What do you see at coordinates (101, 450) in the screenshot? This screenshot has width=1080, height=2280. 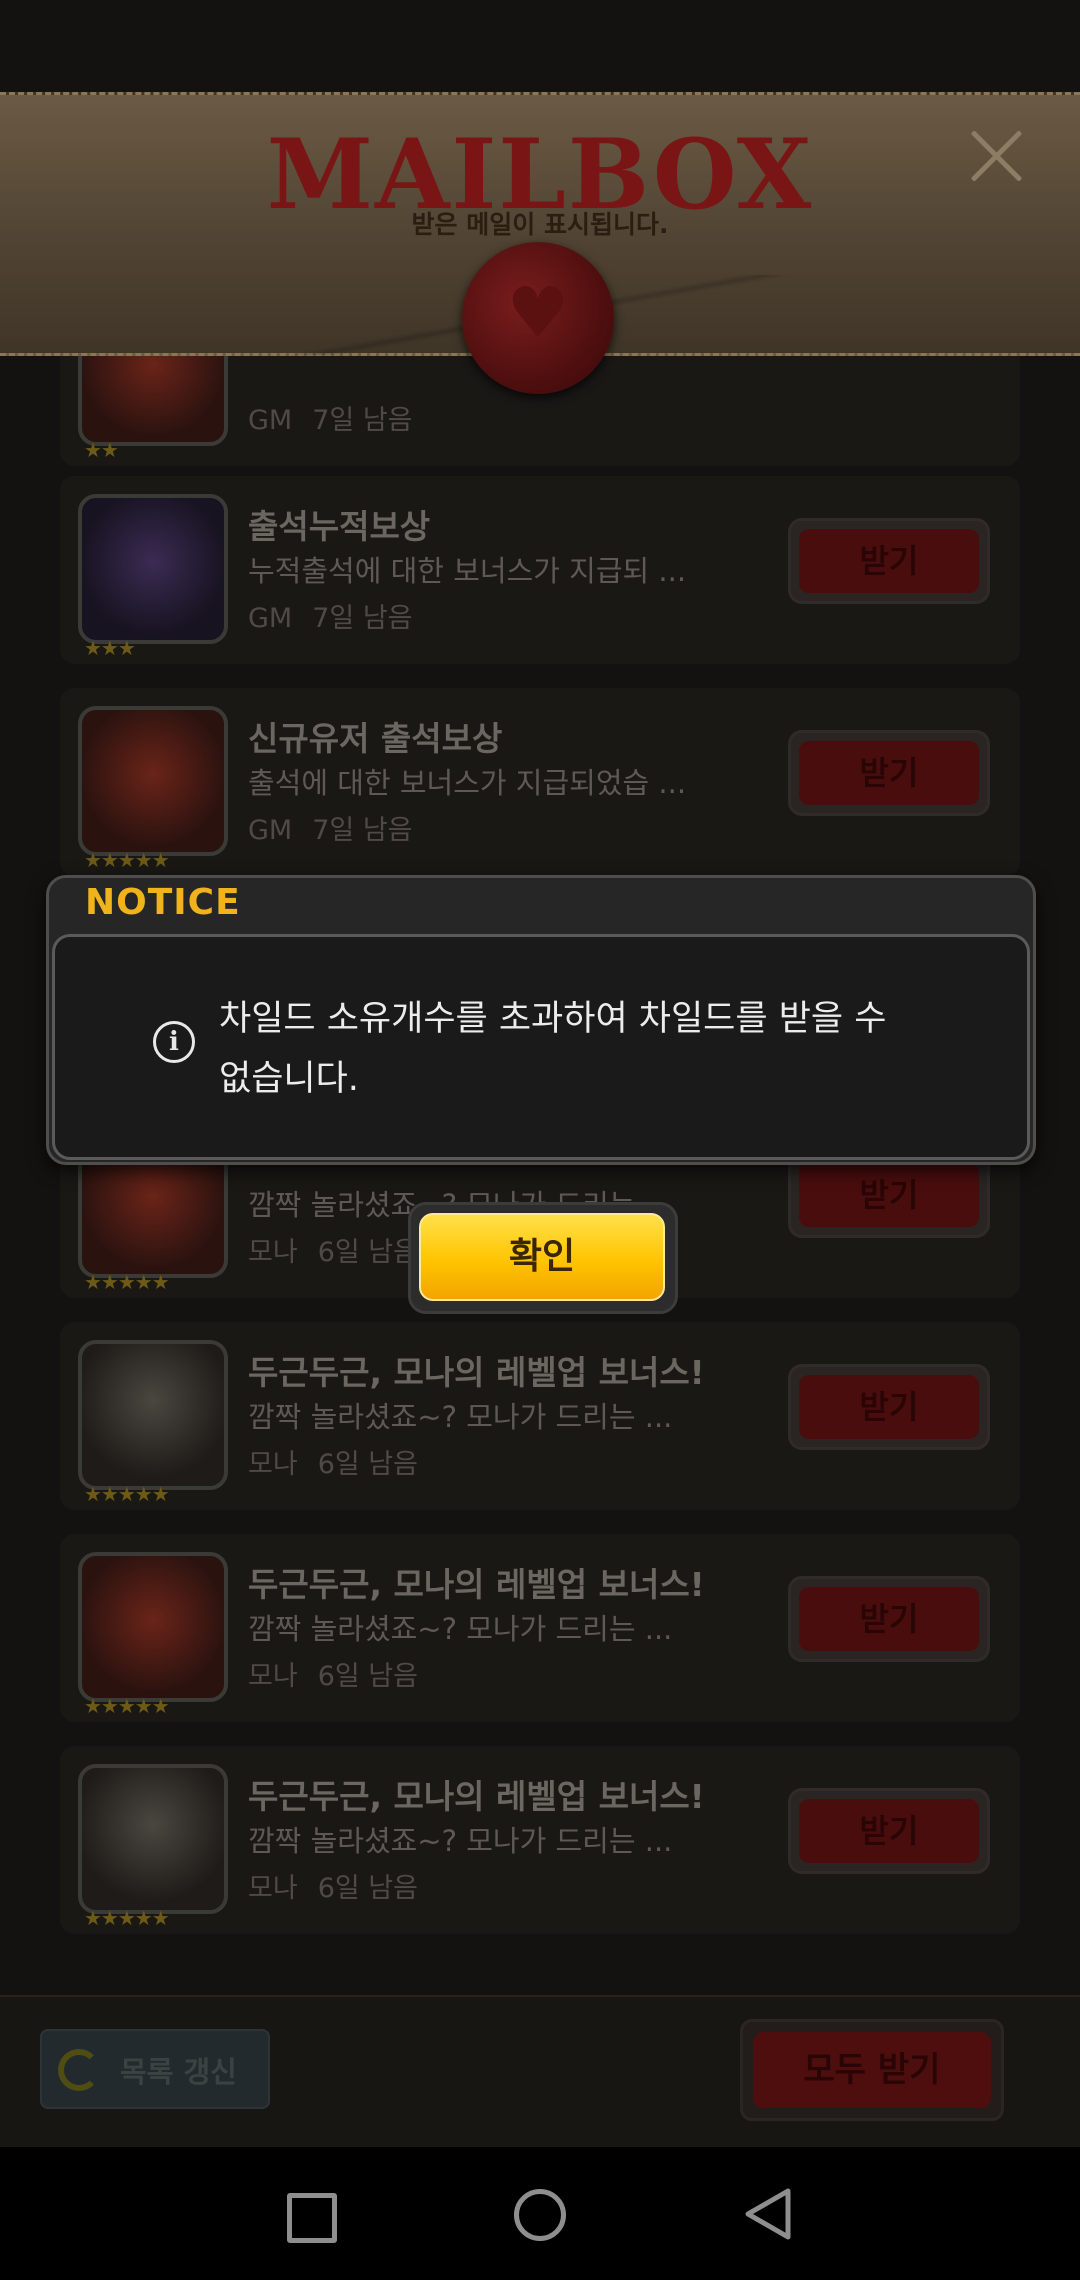 I see `rarity-stars: ★★` at bounding box center [101, 450].